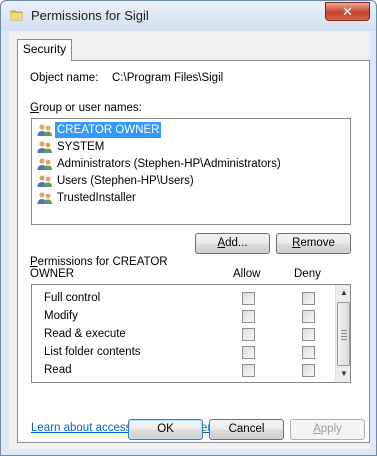 This screenshot has width=377, height=456. I want to click on permission-row-read-execute: Read & execute, so click(183, 335).